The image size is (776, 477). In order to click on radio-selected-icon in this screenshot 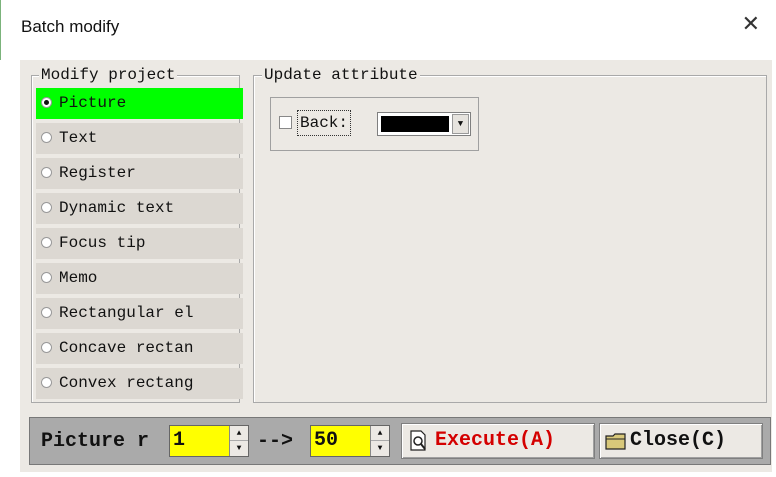, I will do `click(46, 102)`.